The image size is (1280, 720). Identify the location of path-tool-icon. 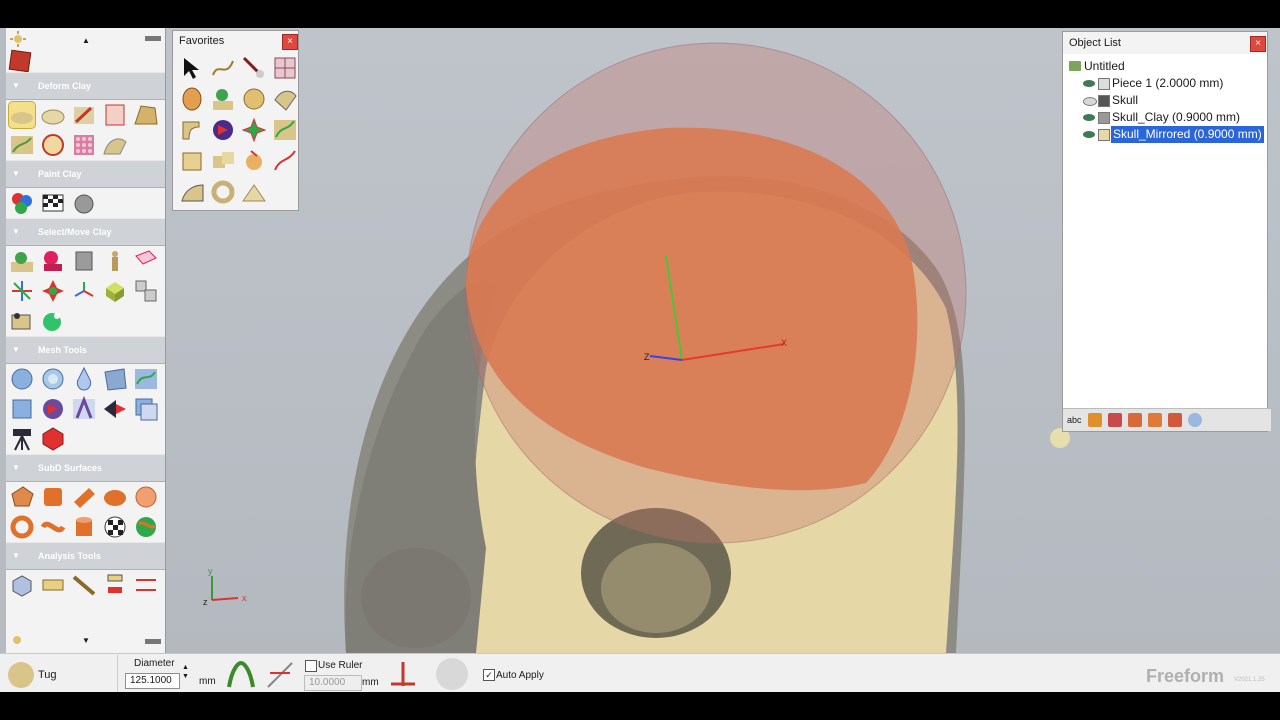
(285, 161).